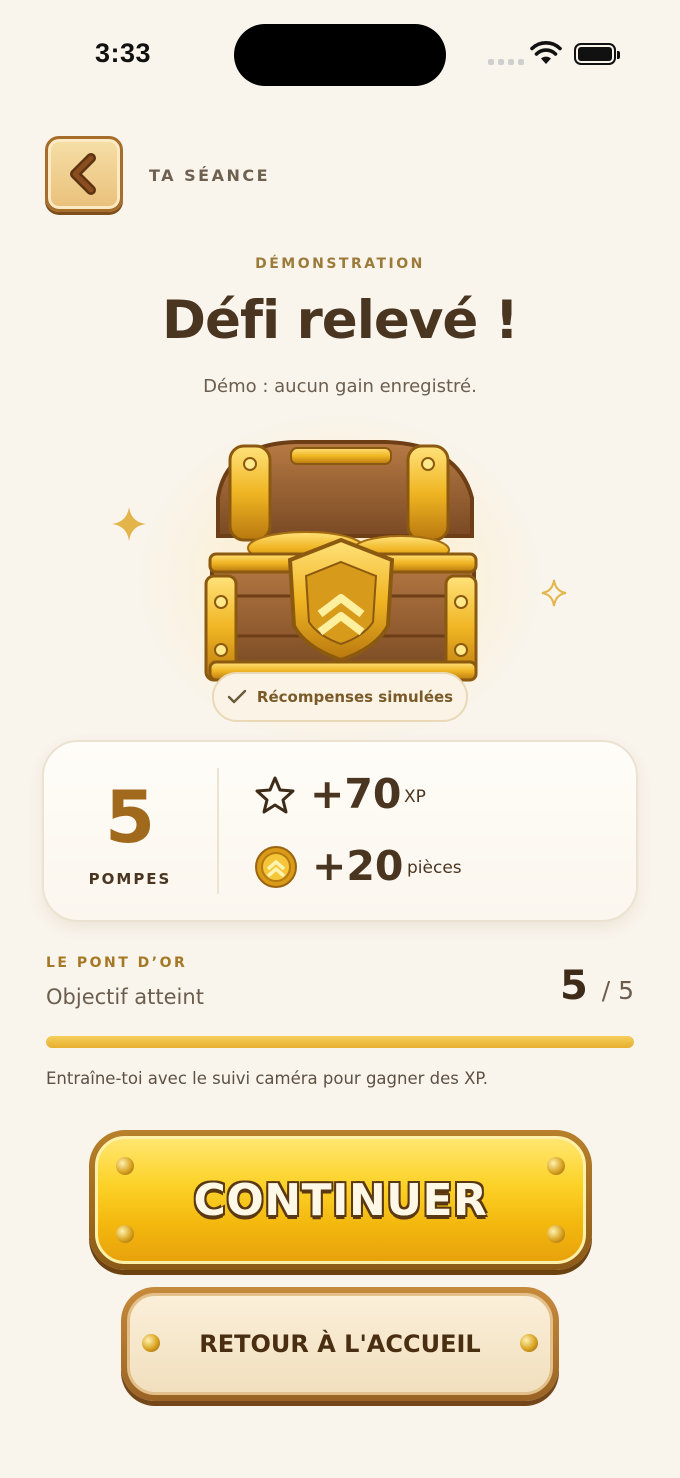  I want to click on chevron-left-icon, so click(83, 174).